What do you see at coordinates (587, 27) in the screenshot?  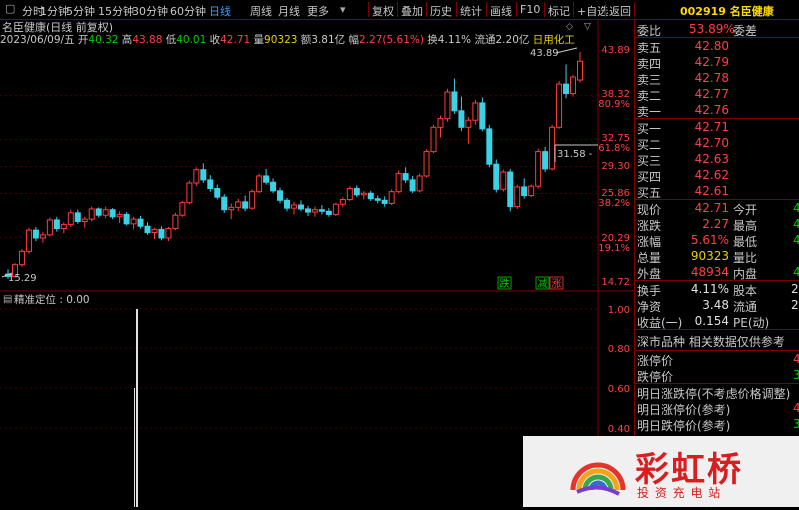 I see `triangle-down-icon: ▽` at bounding box center [587, 27].